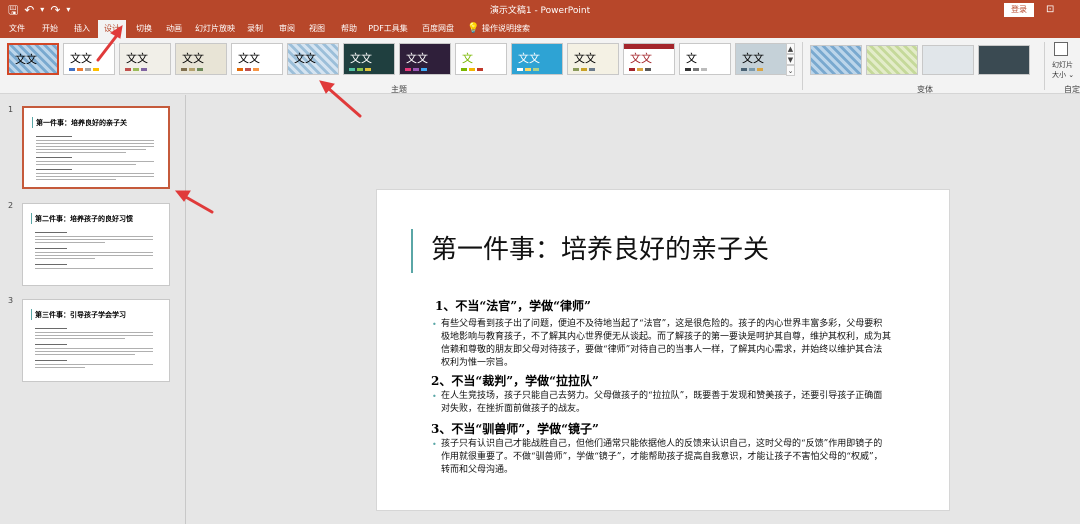 The image size is (1080, 524). What do you see at coordinates (506, 29) in the screenshot?
I see `tell-me-search: 操作说明搜索` at bounding box center [506, 29].